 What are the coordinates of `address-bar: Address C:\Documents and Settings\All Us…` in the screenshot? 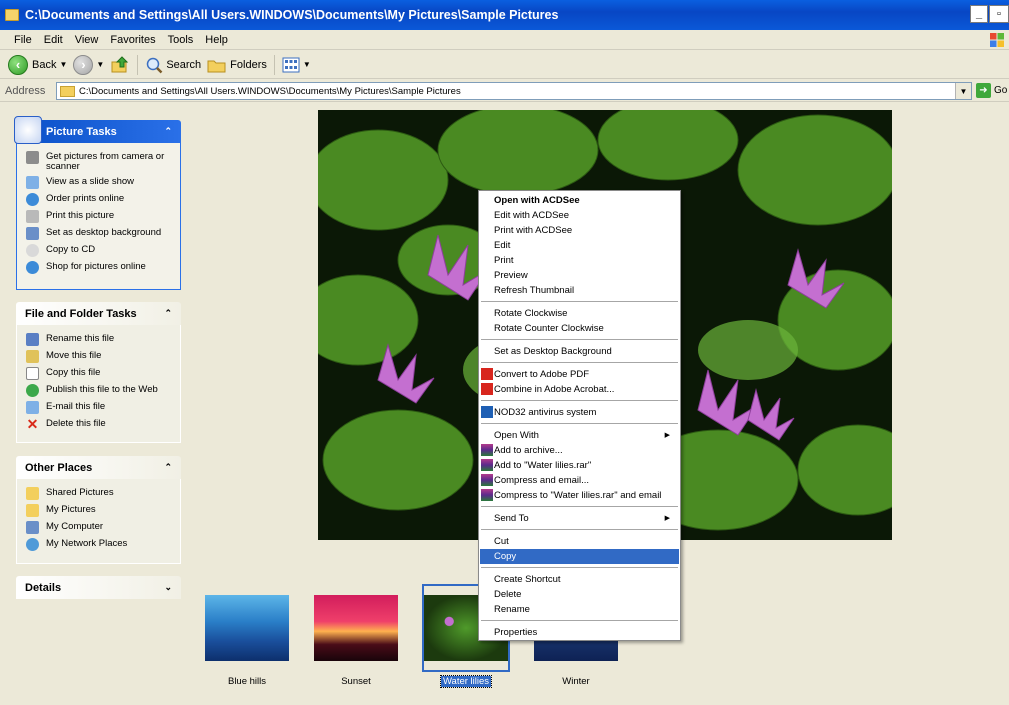 It's located at (504, 91).